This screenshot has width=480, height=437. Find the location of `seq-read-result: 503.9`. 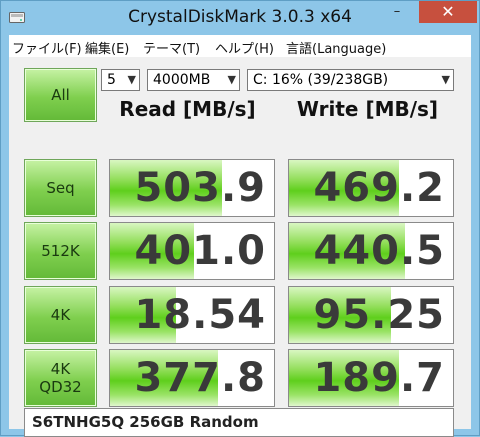

seq-read-result: 503.9 is located at coordinates (192, 188).